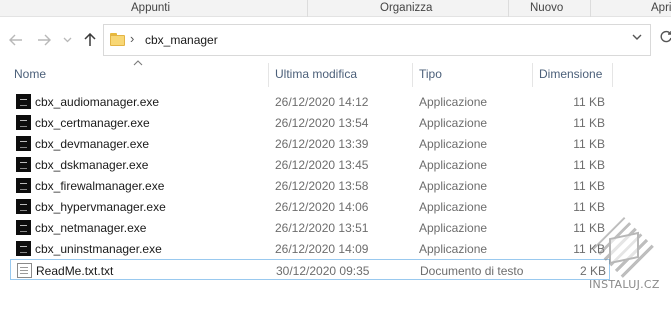 This screenshot has width=671, height=310. What do you see at coordinates (117, 39) in the screenshot?
I see `folder-icon` at bounding box center [117, 39].